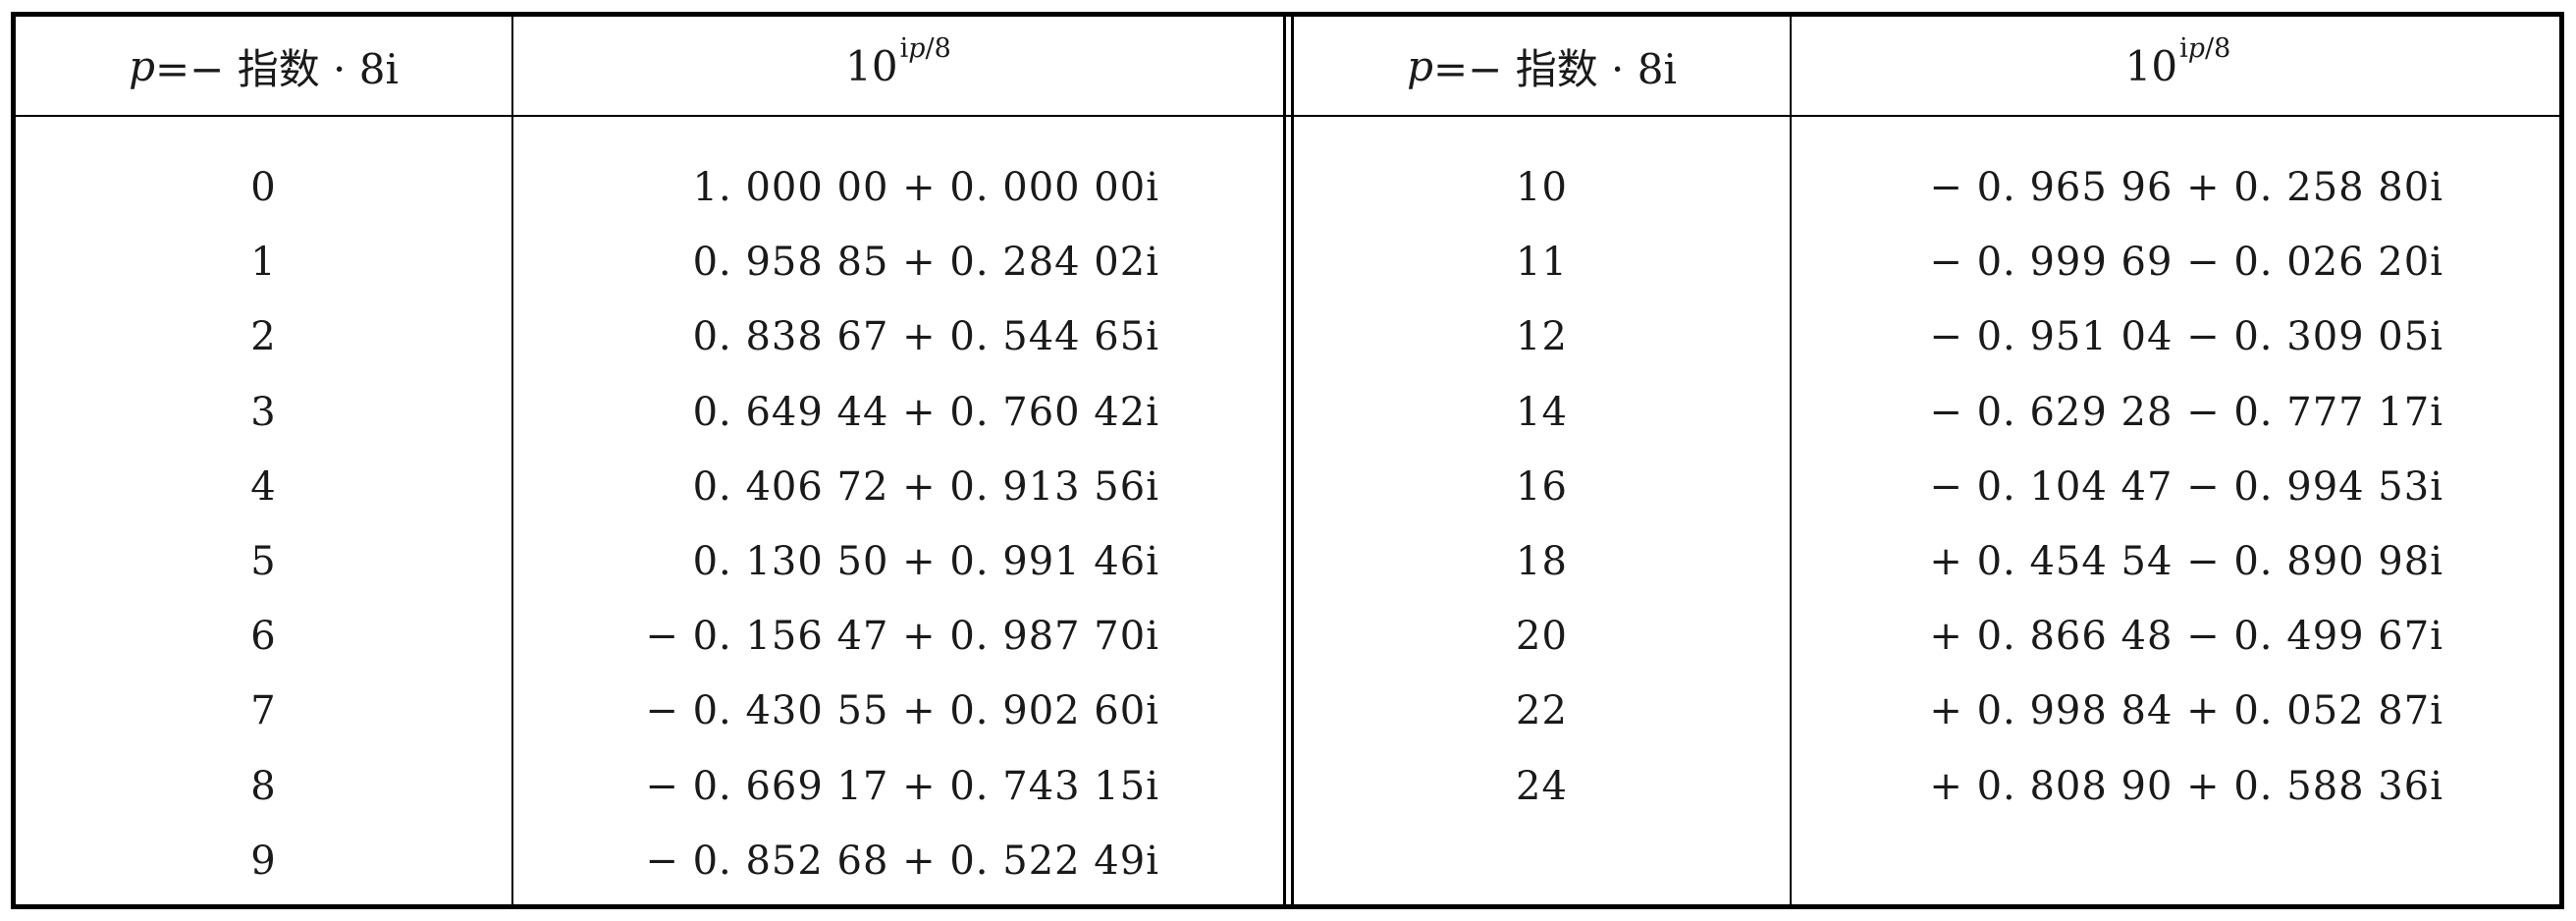  Describe the element at coordinates (925, 187) in the screenshot. I see `table-cell-value: 1. 000 00 + 0. 000 00i` at that location.